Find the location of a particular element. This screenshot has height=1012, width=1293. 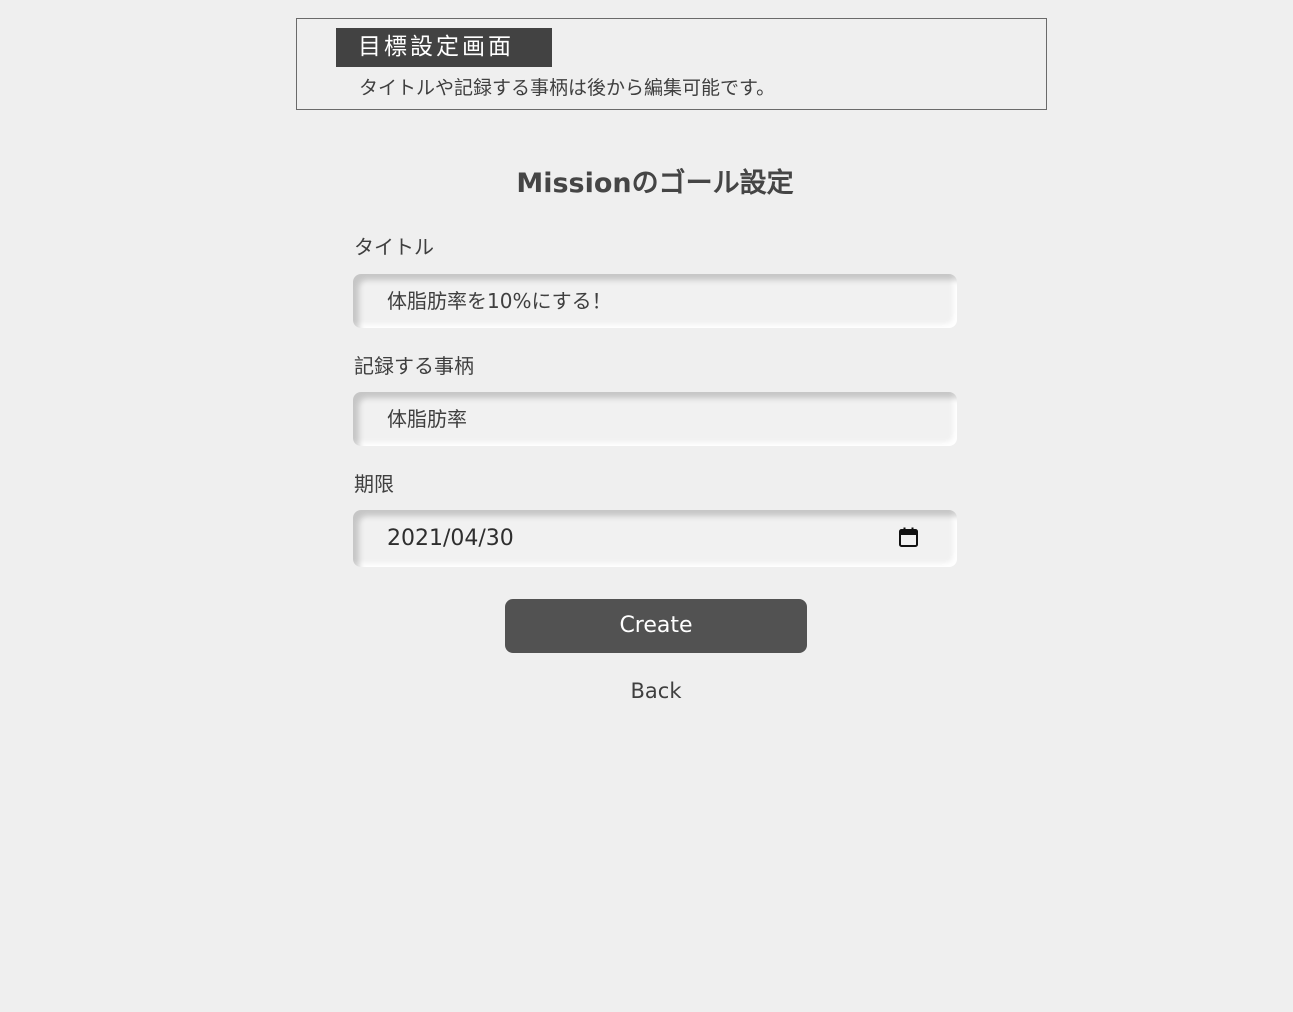

calendar-icon is located at coordinates (908, 537).